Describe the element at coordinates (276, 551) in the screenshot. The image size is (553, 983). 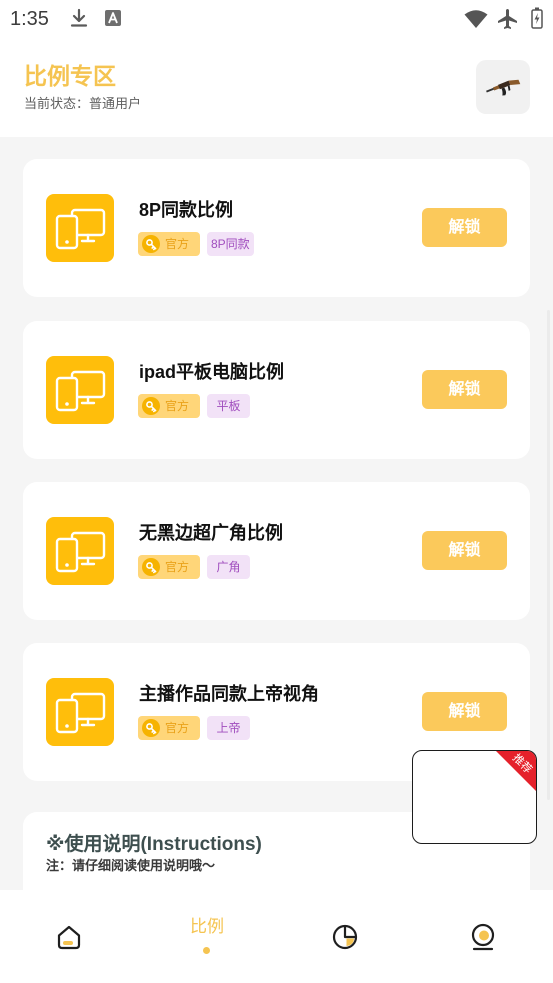
I see `ratio-card: 无黑边超广角比例 官方 广角 解锁` at that location.